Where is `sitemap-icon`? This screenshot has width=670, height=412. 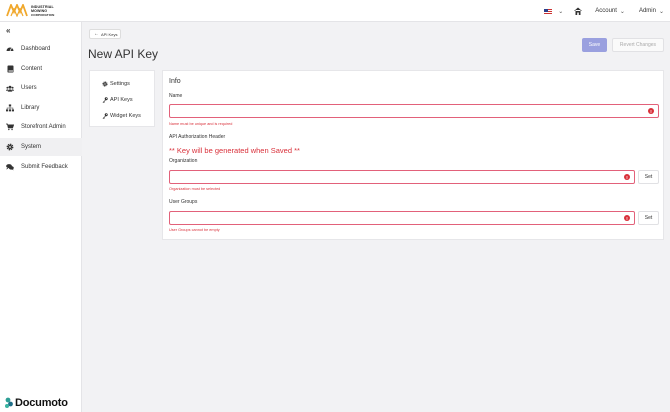 sitemap-icon is located at coordinates (10, 108).